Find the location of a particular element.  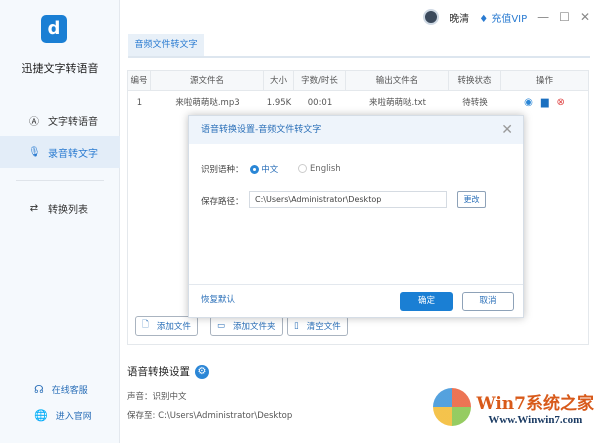

sidebar-item-text-to-speech: Ⓐ 文字转语音 is located at coordinates (60, 120).